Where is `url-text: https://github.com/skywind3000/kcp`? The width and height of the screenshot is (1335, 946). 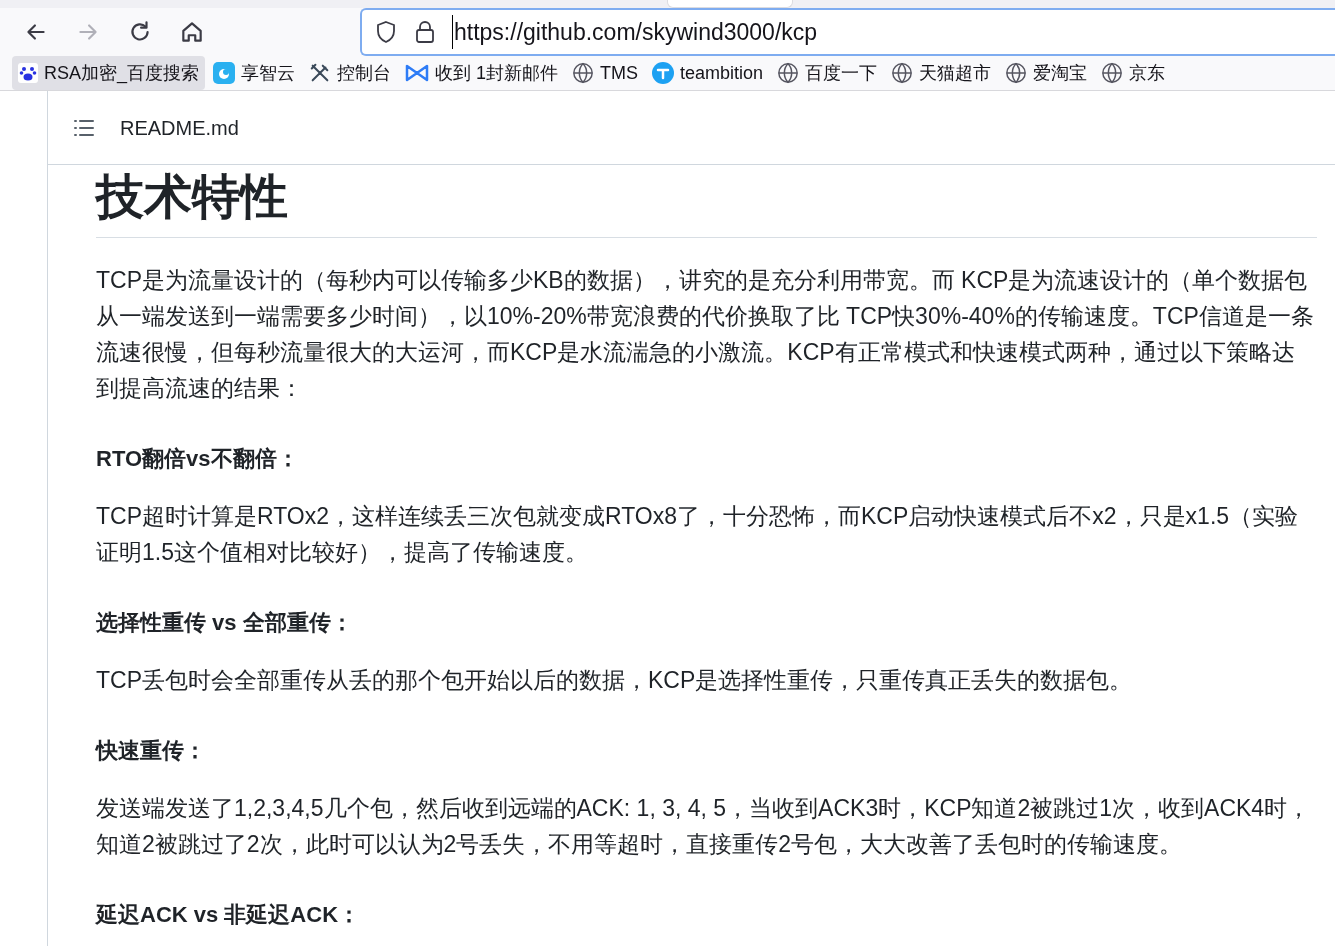 url-text: https://github.com/skywind3000/kcp is located at coordinates (635, 32).